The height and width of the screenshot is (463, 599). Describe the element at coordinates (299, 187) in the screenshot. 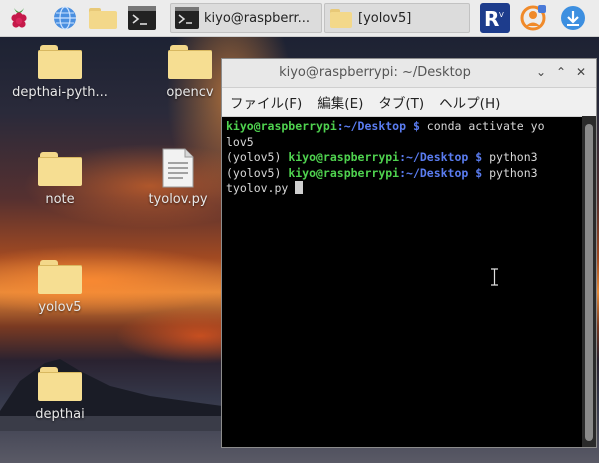

I see `text-cursor` at that location.